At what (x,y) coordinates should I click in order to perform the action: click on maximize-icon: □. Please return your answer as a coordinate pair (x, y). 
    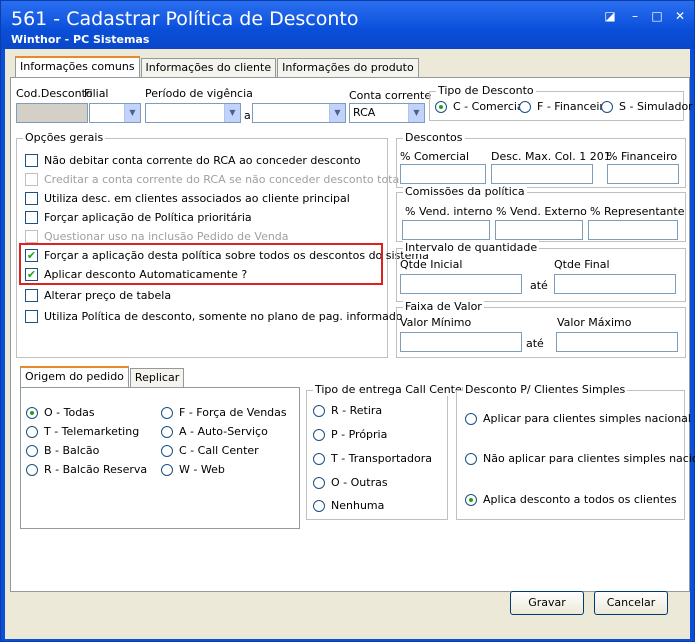
    Looking at the image, I should click on (657, 16).